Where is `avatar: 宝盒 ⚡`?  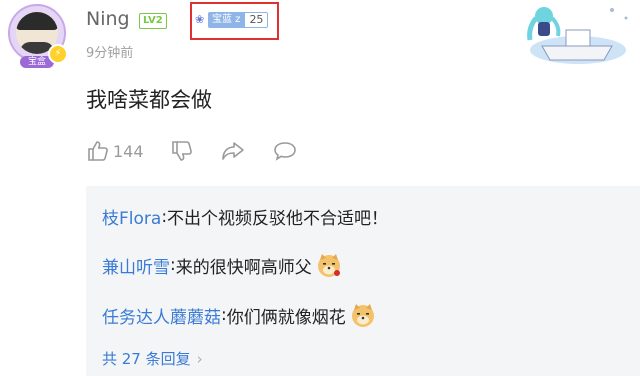 avatar: 宝盒 ⚡ is located at coordinates (38, 36).